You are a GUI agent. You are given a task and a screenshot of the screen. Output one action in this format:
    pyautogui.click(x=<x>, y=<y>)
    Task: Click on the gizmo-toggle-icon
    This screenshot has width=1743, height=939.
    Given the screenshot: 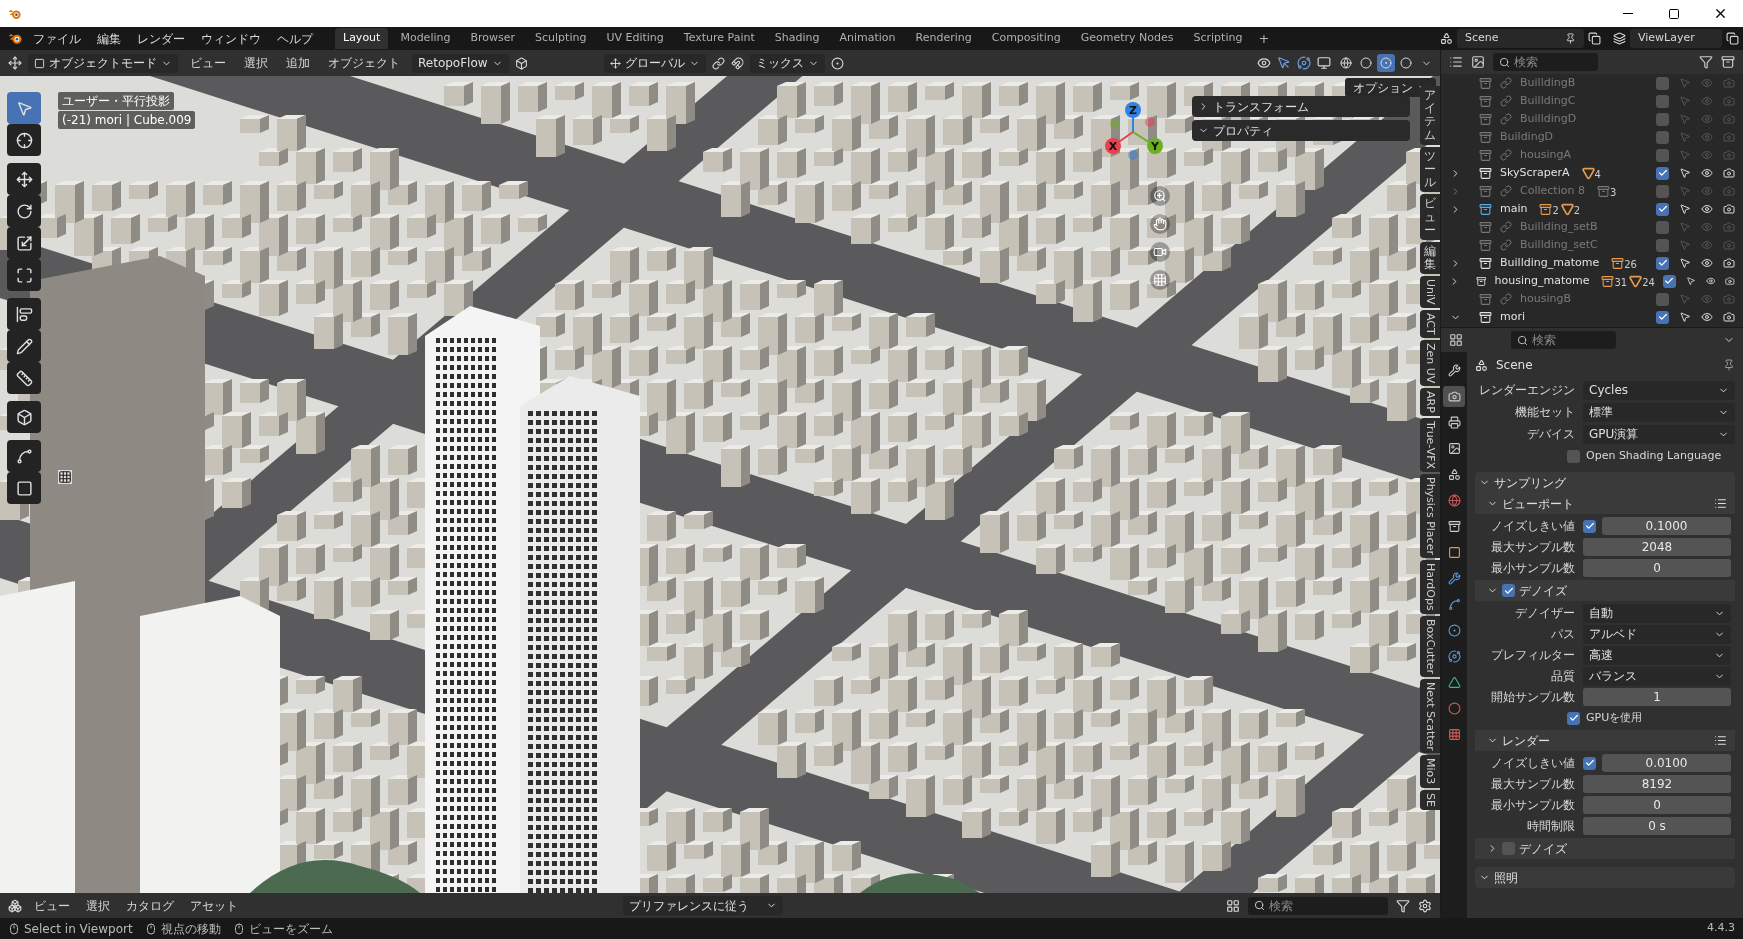 What is the action you would take?
    pyautogui.click(x=1284, y=63)
    